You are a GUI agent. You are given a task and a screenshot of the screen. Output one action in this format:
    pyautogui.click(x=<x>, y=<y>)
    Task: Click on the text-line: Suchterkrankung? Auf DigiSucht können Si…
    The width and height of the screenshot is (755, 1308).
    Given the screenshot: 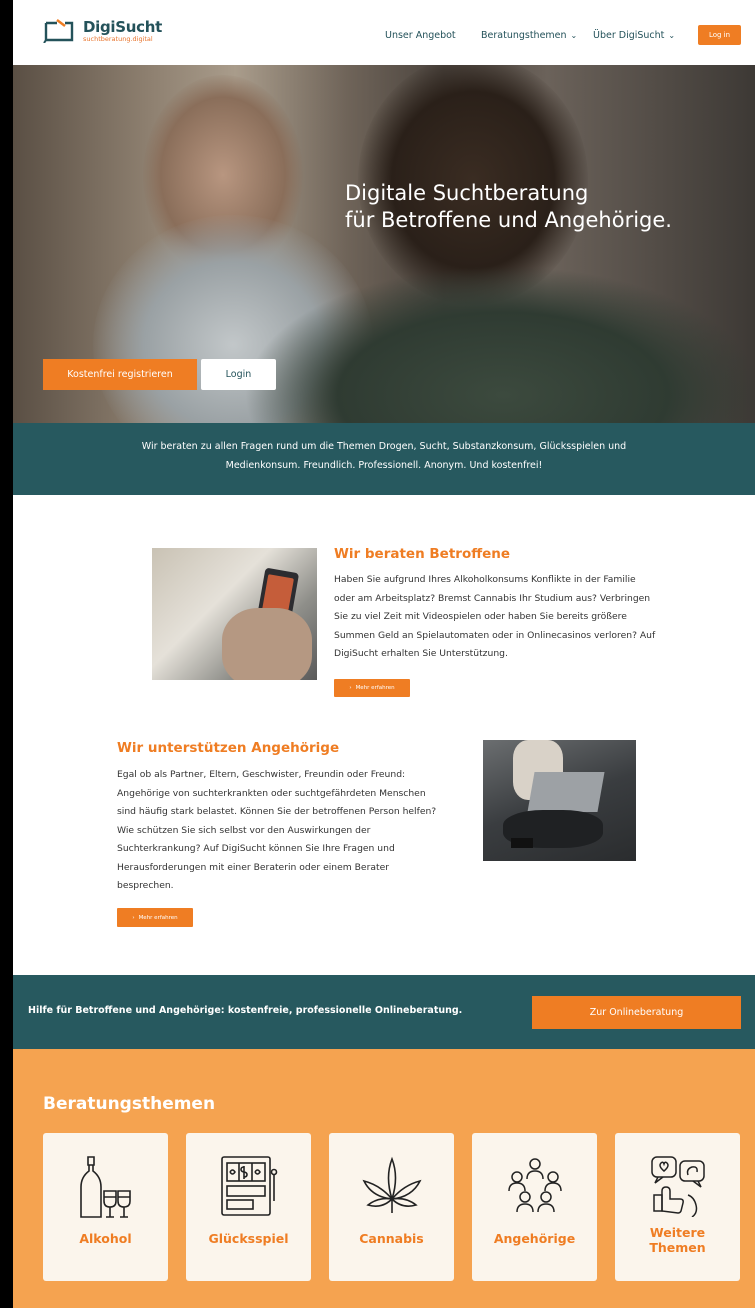 What is the action you would take?
    pyautogui.click(x=256, y=848)
    